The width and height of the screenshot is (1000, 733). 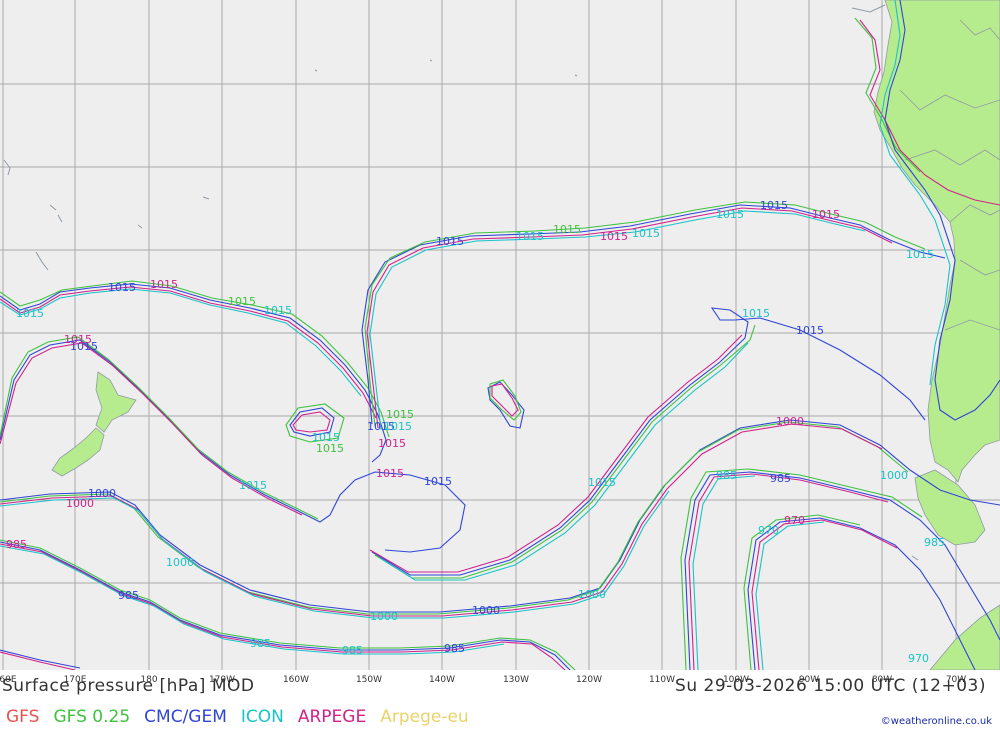 What do you see at coordinates (442, 680) in the screenshot?
I see `x-tick-label: 140W` at bounding box center [442, 680].